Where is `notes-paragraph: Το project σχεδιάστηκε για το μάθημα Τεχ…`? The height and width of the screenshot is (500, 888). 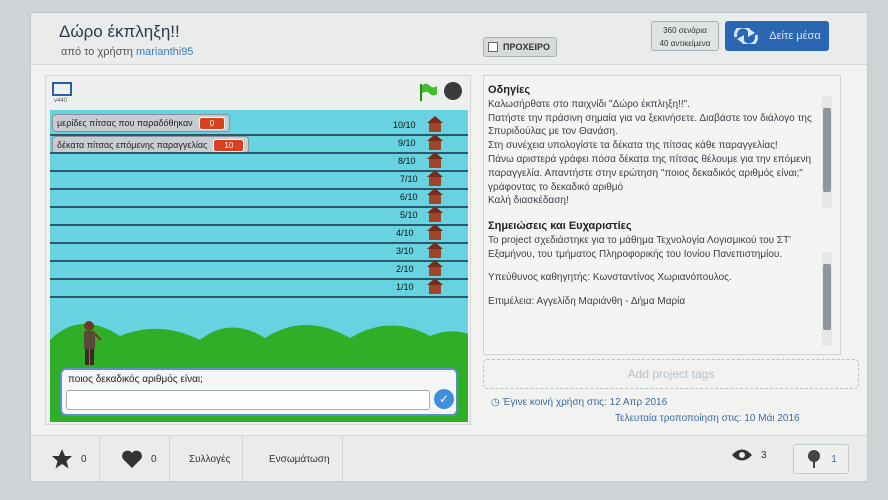 notes-paragraph: Το project σχεδιάστηκε για το μάθημα Τεχ… is located at coordinates (640, 247).